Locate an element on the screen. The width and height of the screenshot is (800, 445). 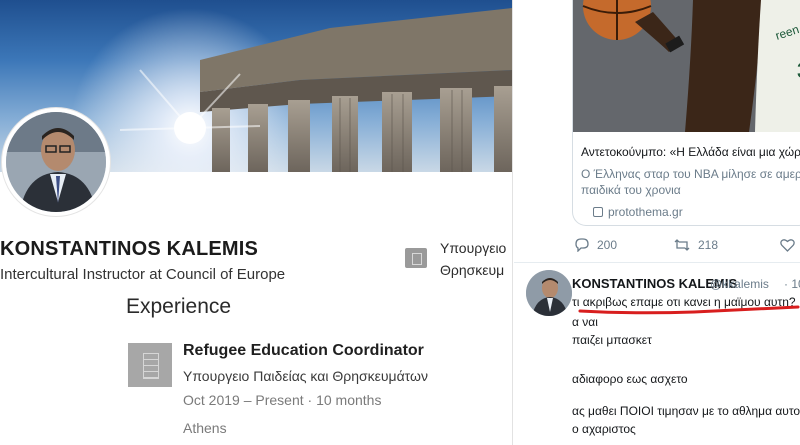
tweet-text-line: ας μαθει ΠΟΙΟΙ τιμησαν με το αθλημα αυτο is located at coordinates (686, 411).